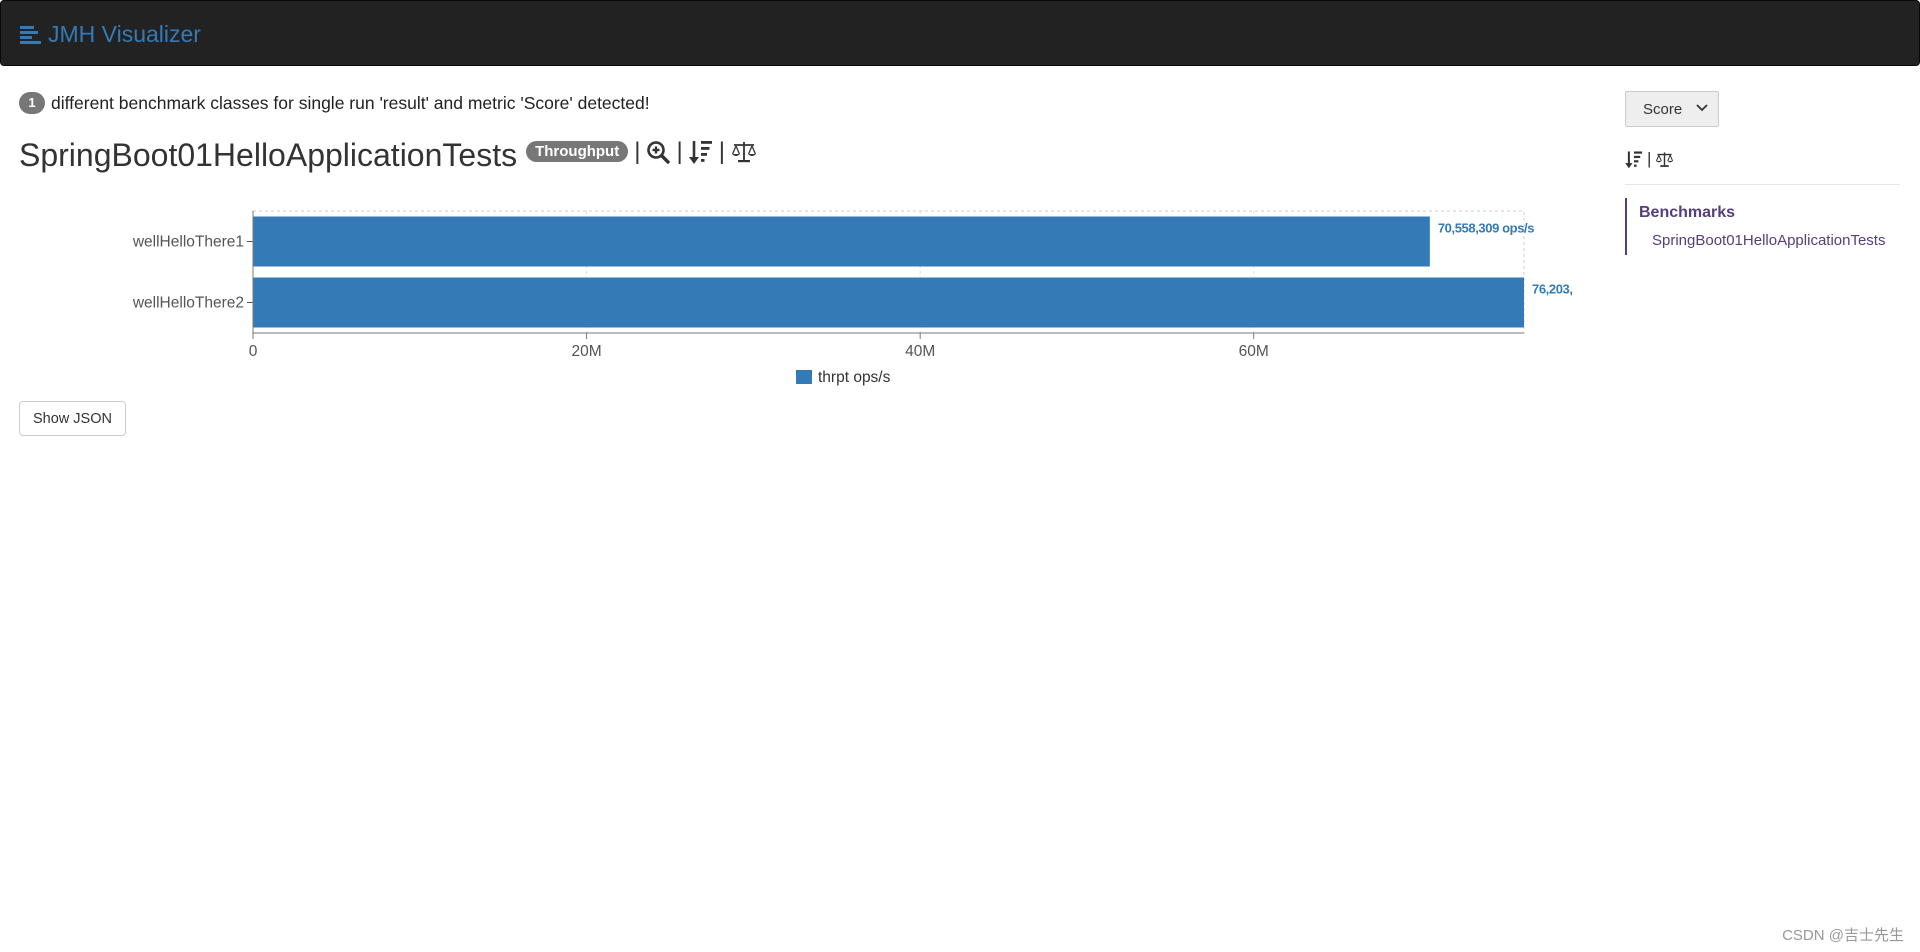 This screenshot has height=952, width=1920. What do you see at coordinates (253, 351) in the screenshot?
I see `x-tick-label: 0` at bounding box center [253, 351].